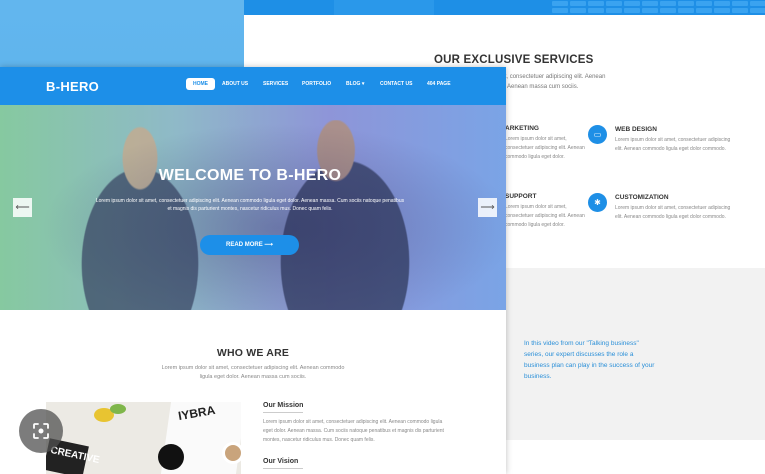 The image size is (765, 474). Describe the element at coordinates (275, 84) in the screenshot. I see `nav-services: SERVICES` at that location.